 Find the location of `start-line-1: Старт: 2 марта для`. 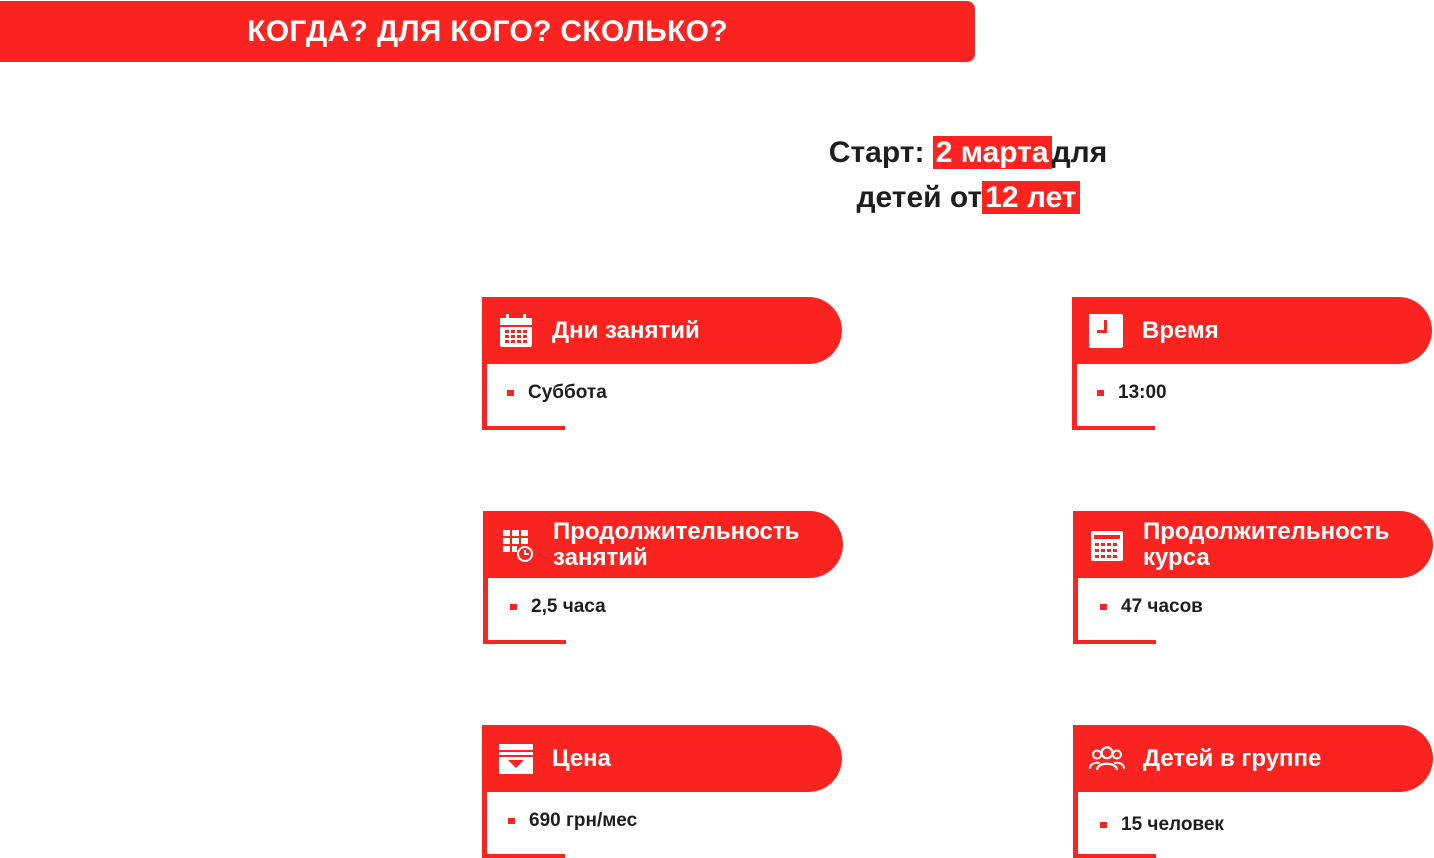

start-line-1: Старт: 2 марта для is located at coordinates (968, 152).